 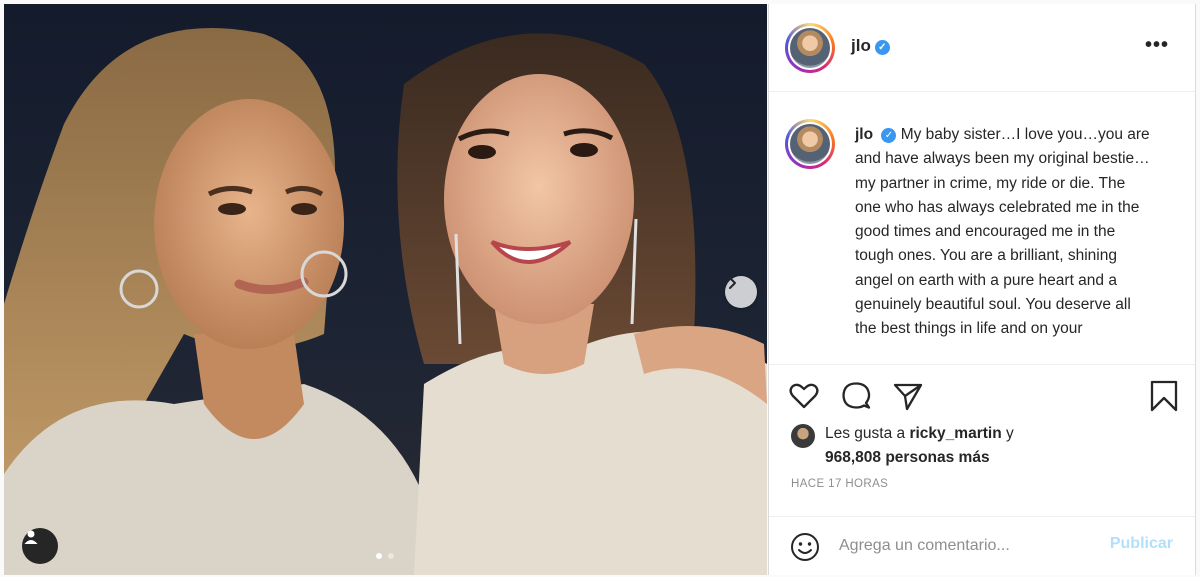 I want to click on more-options-icon: •••, so click(x=1157, y=45).